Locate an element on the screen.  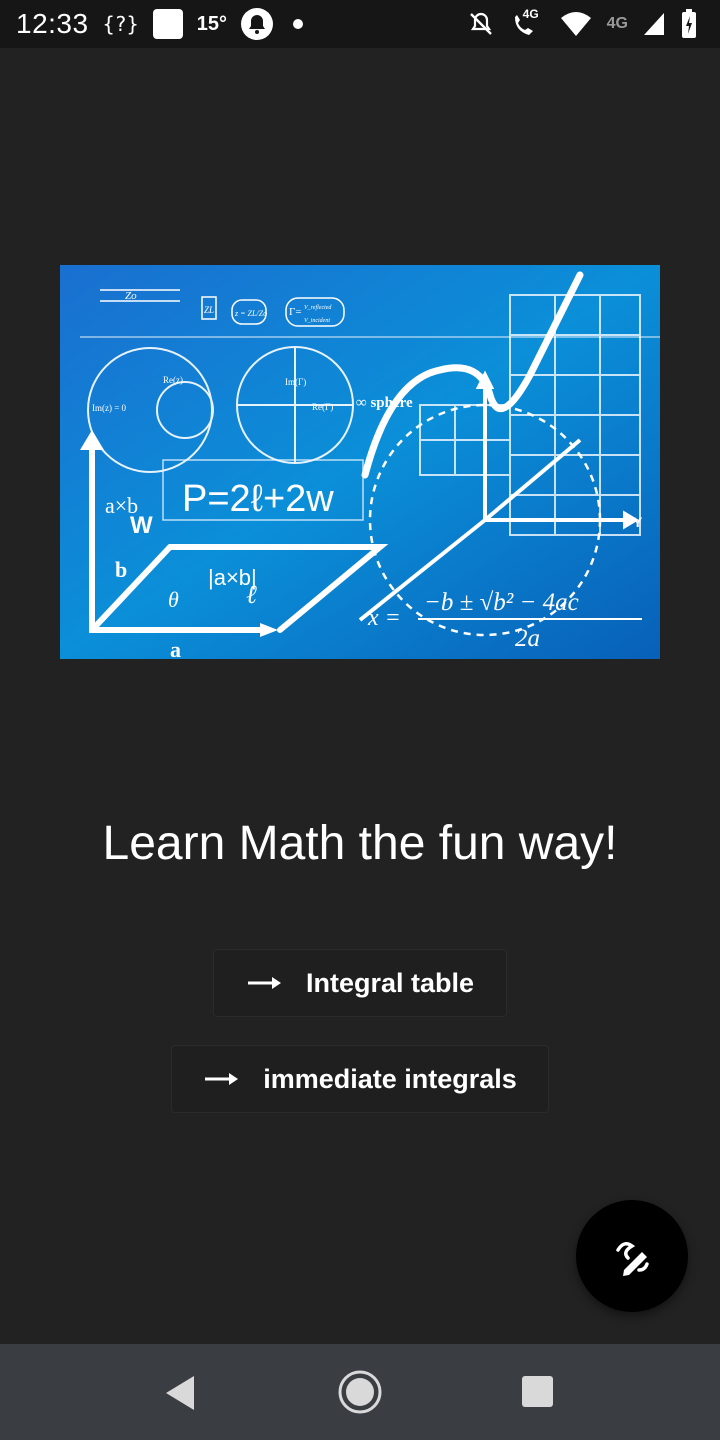
wifi-icon is located at coordinates (575, 24).